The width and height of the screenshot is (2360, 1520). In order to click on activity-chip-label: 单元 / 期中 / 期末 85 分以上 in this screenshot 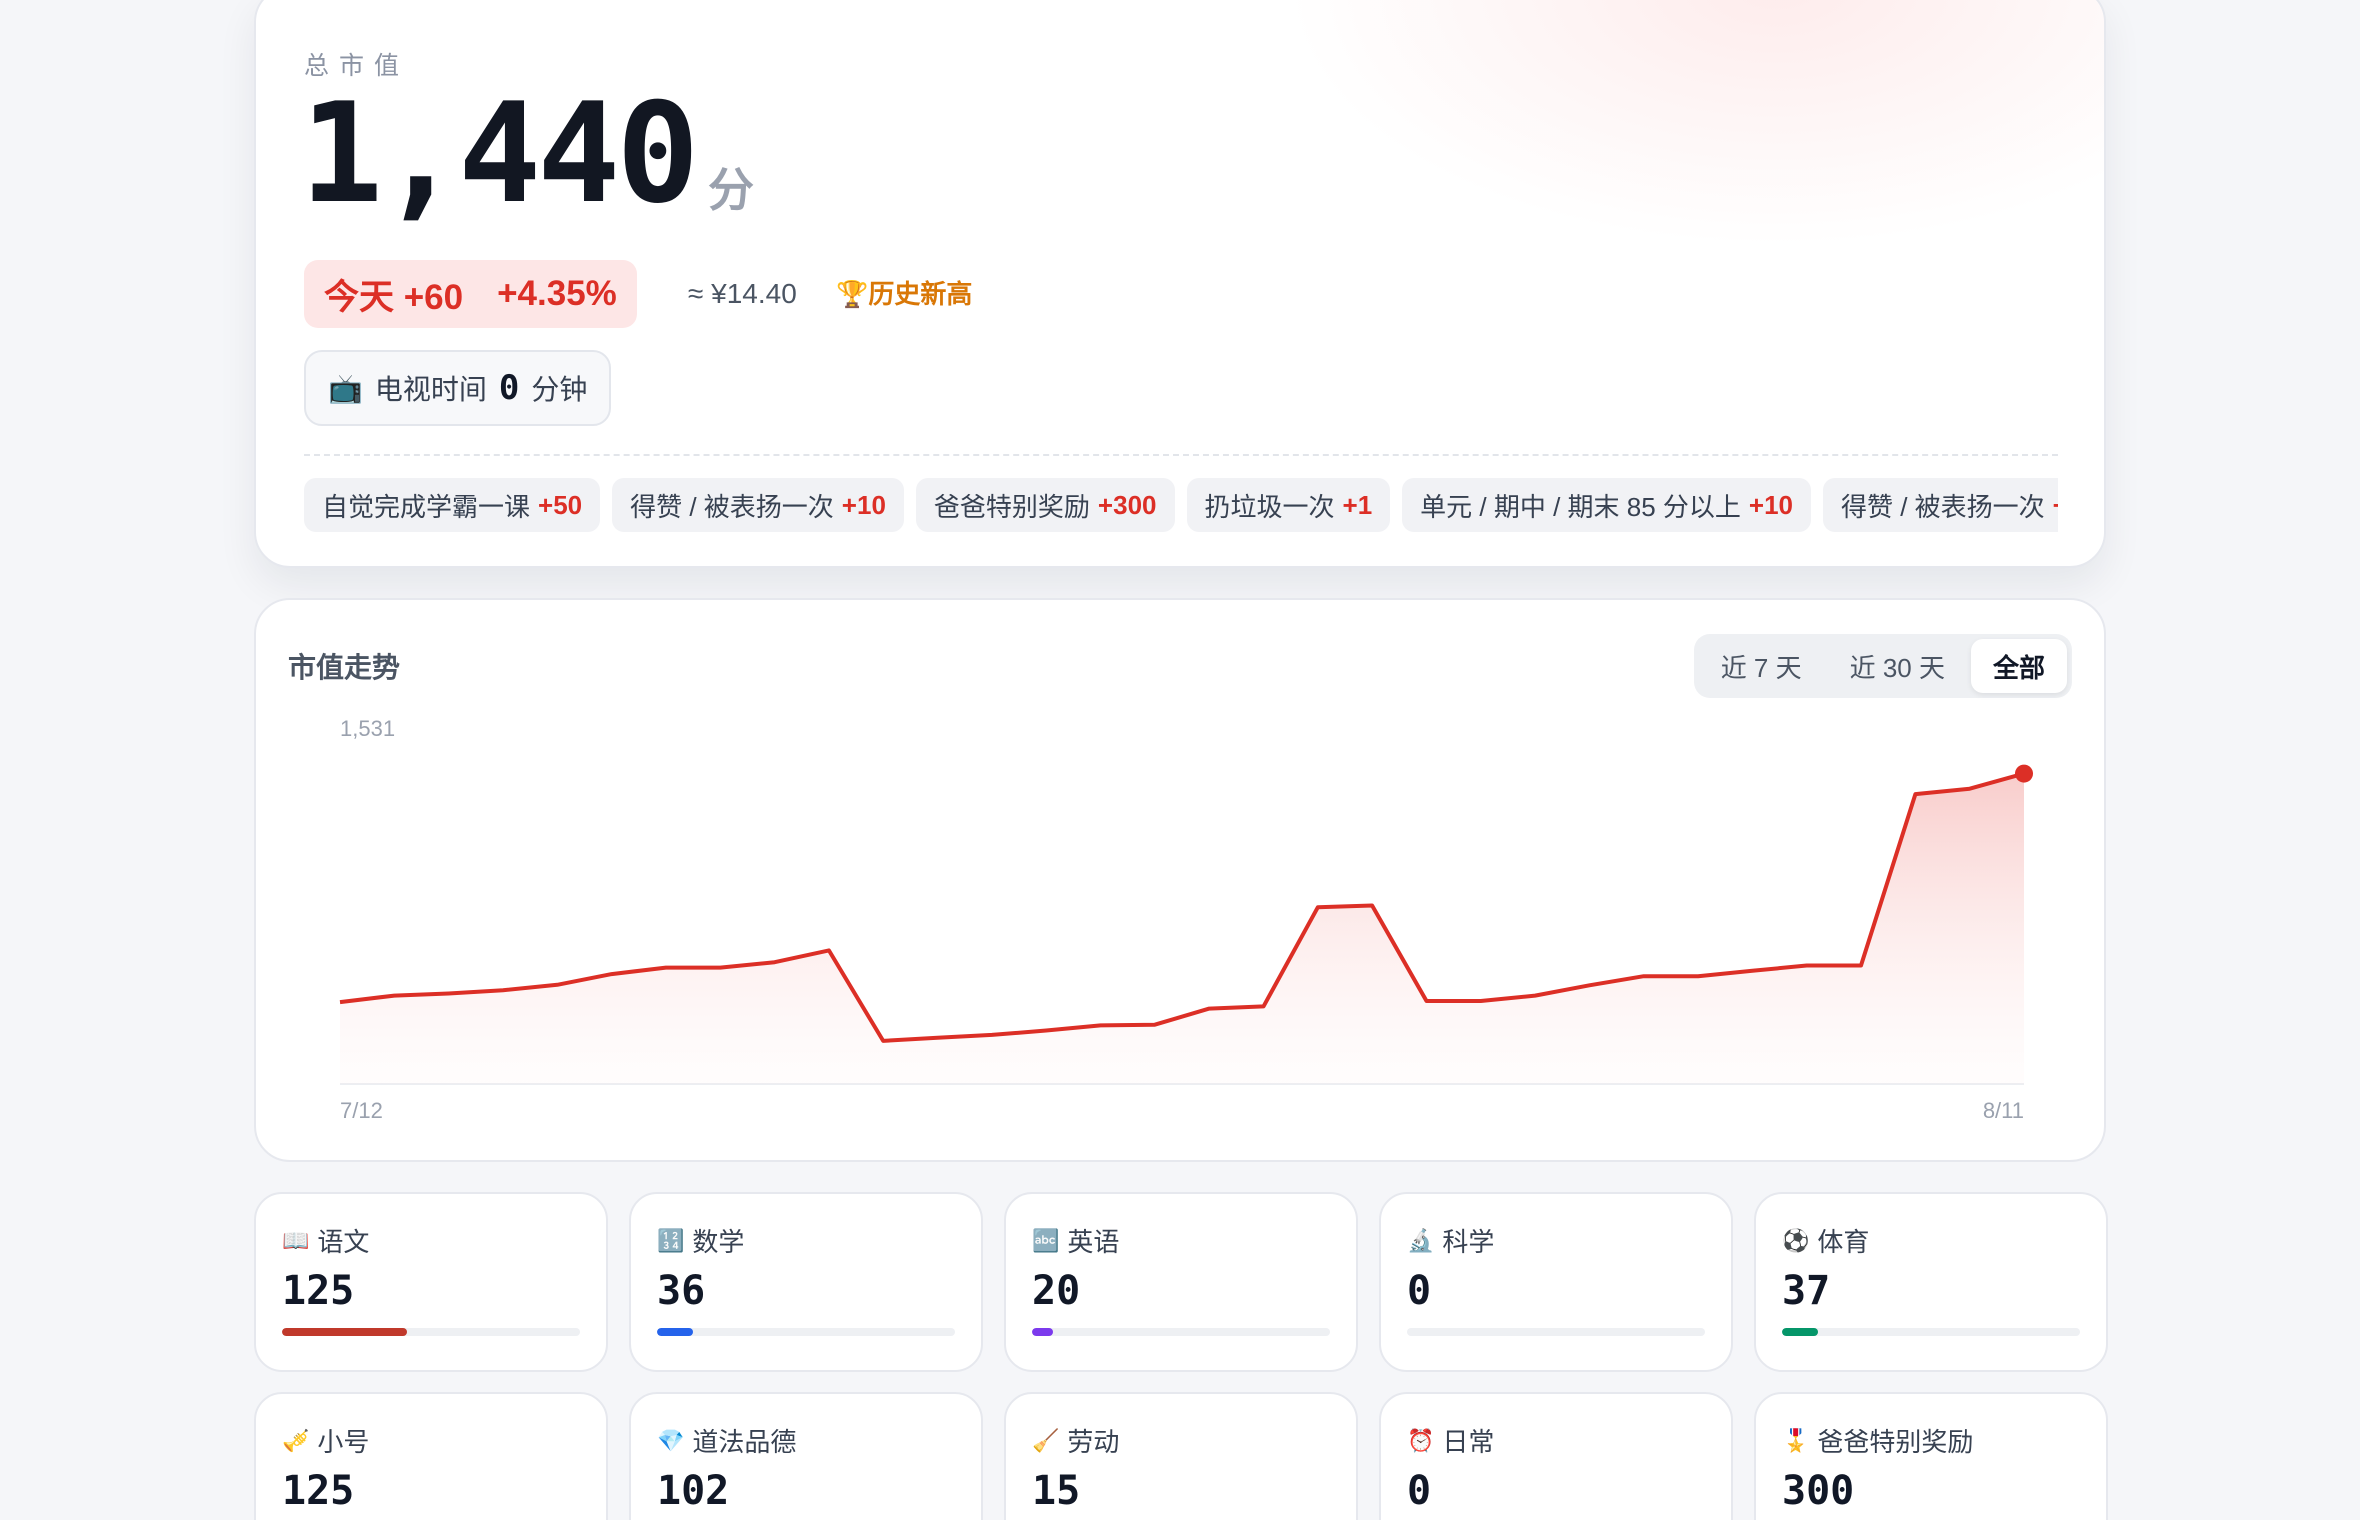, I will do `click(1580, 506)`.